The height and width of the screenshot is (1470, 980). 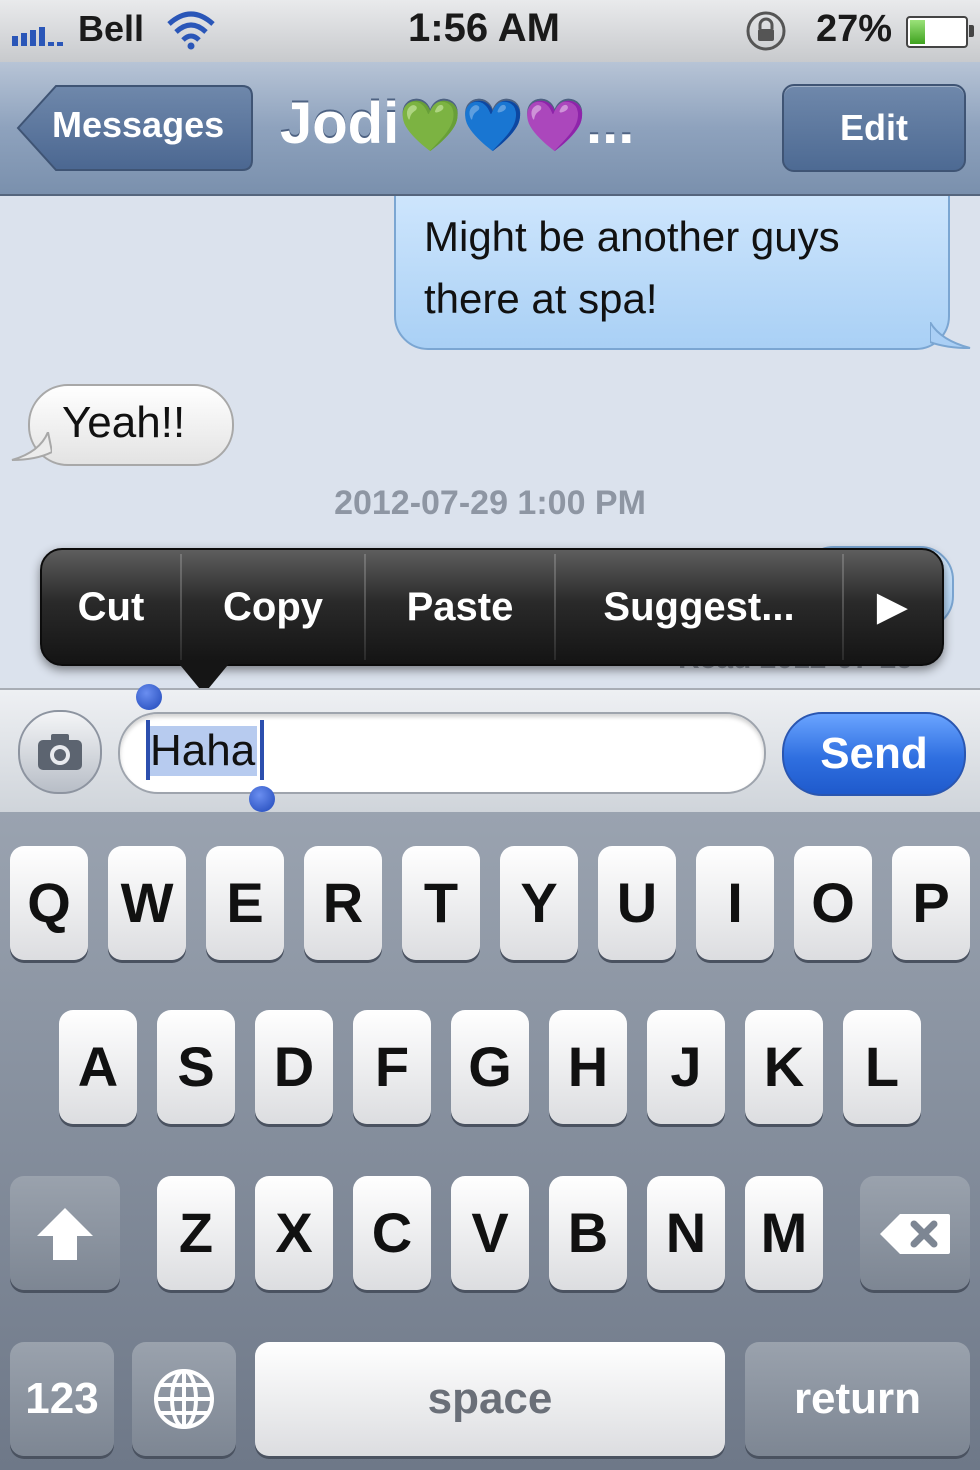 I want to click on delete-key, so click(x=915, y=1233).